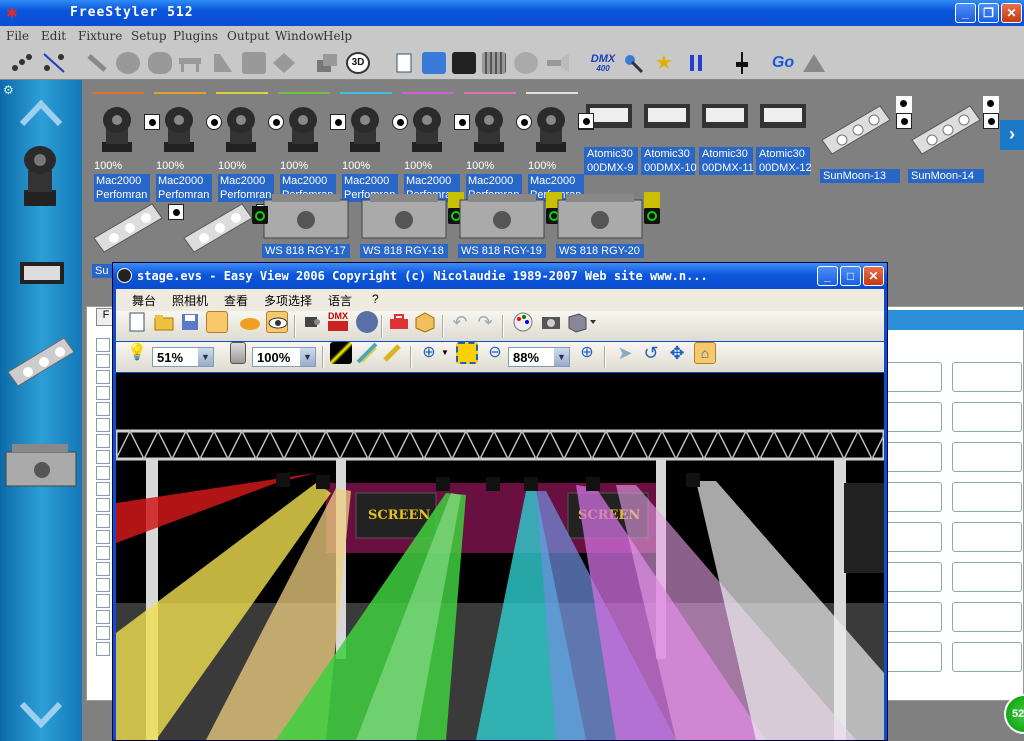 This screenshot has height=741, width=1024. I want to click on record-icon, so click(367, 322).